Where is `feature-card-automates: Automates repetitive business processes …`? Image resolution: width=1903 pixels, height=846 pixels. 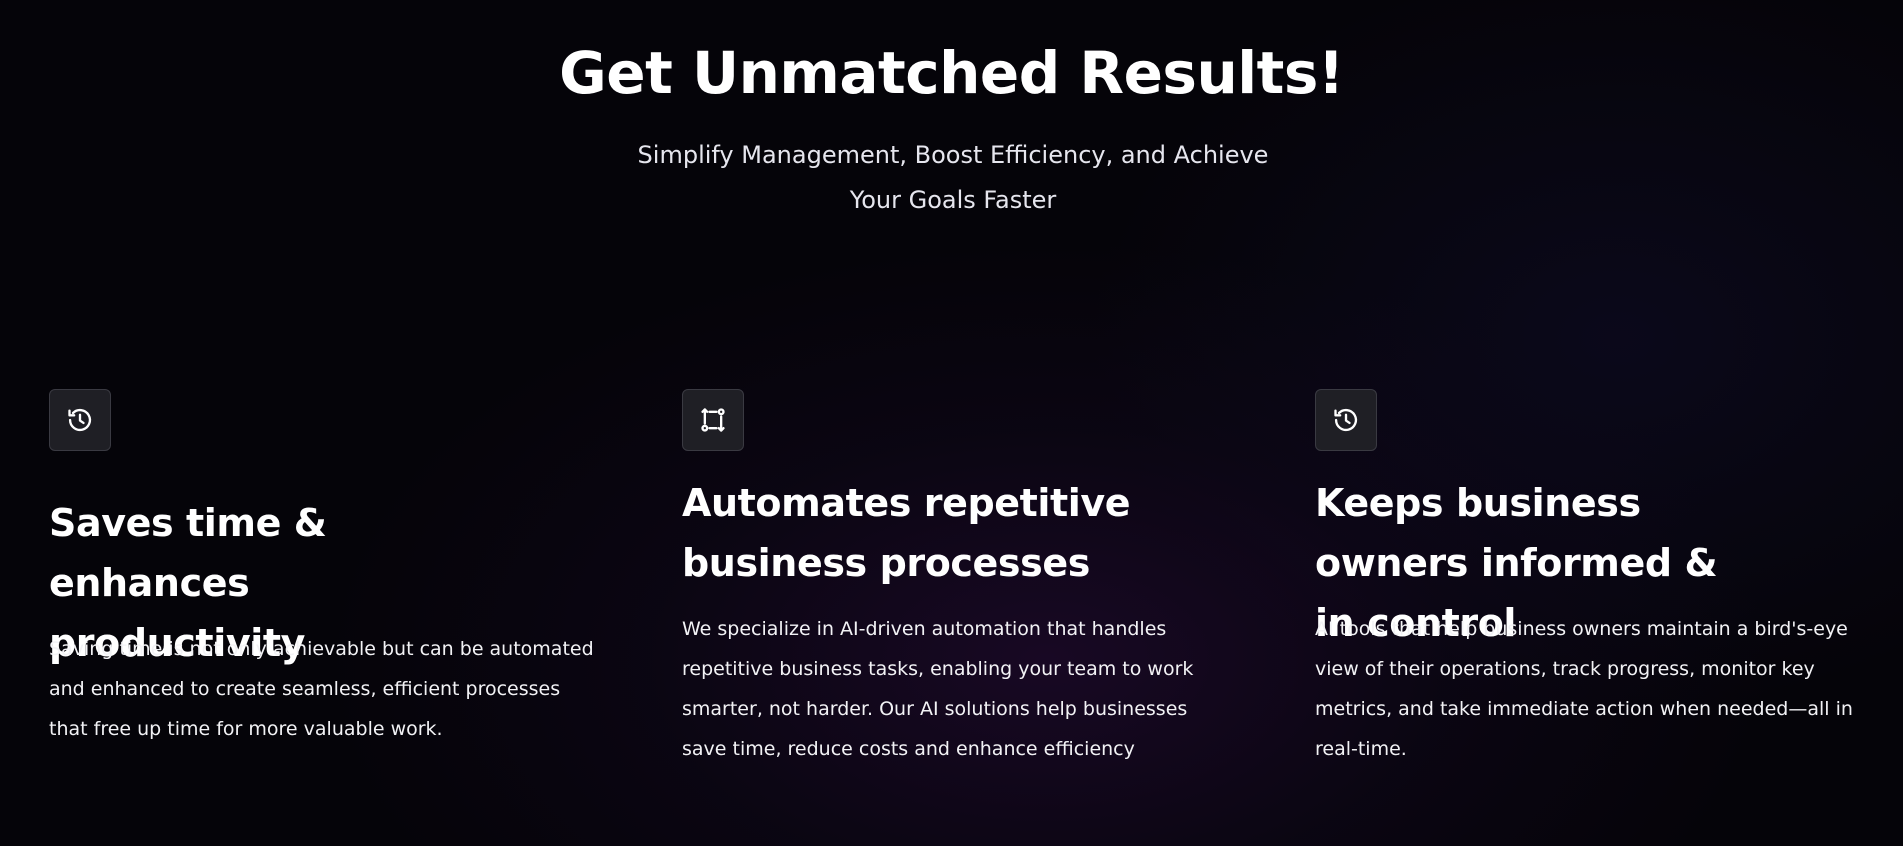
feature-card-automates: Automates repetitive business processes … is located at coordinates (962, 574).